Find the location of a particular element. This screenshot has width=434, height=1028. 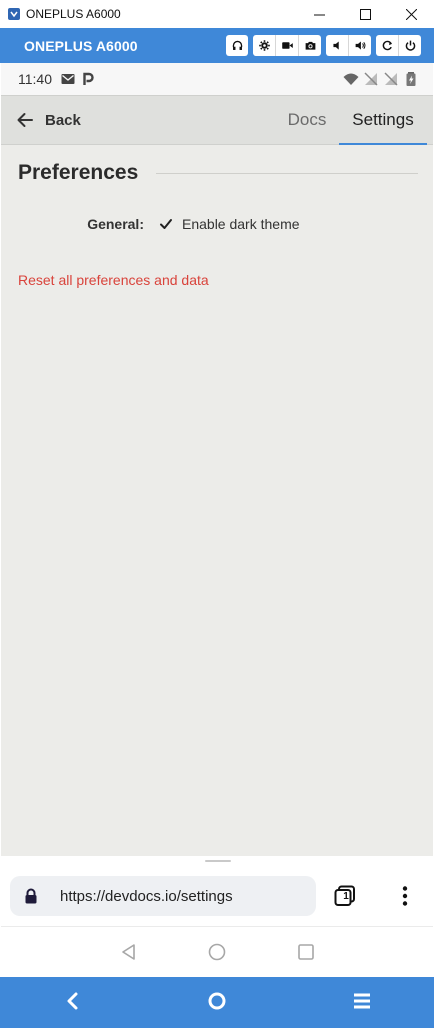

tab-count: 1 is located at coordinates (346, 896).